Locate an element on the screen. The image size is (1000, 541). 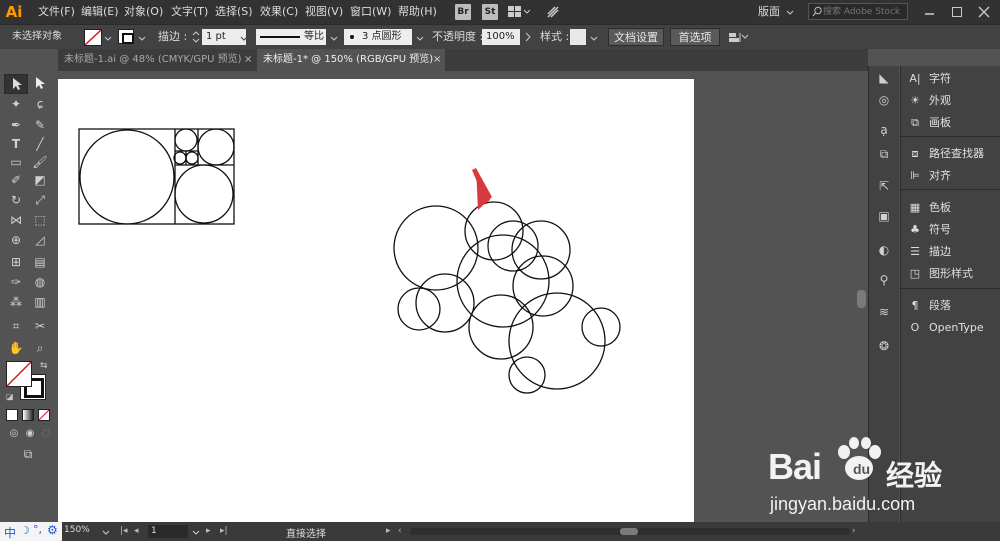
rectangle-tool: ▭ is located at coordinates (16, 162).